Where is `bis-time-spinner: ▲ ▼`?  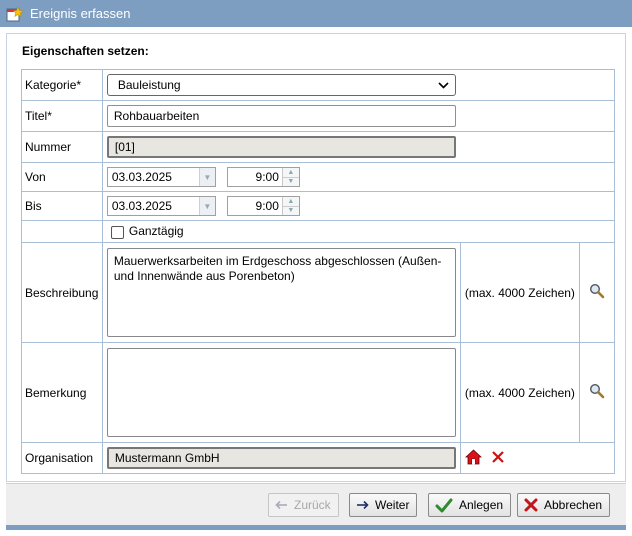
bis-time-spinner: ▲ ▼ is located at coordinates (290, 206).